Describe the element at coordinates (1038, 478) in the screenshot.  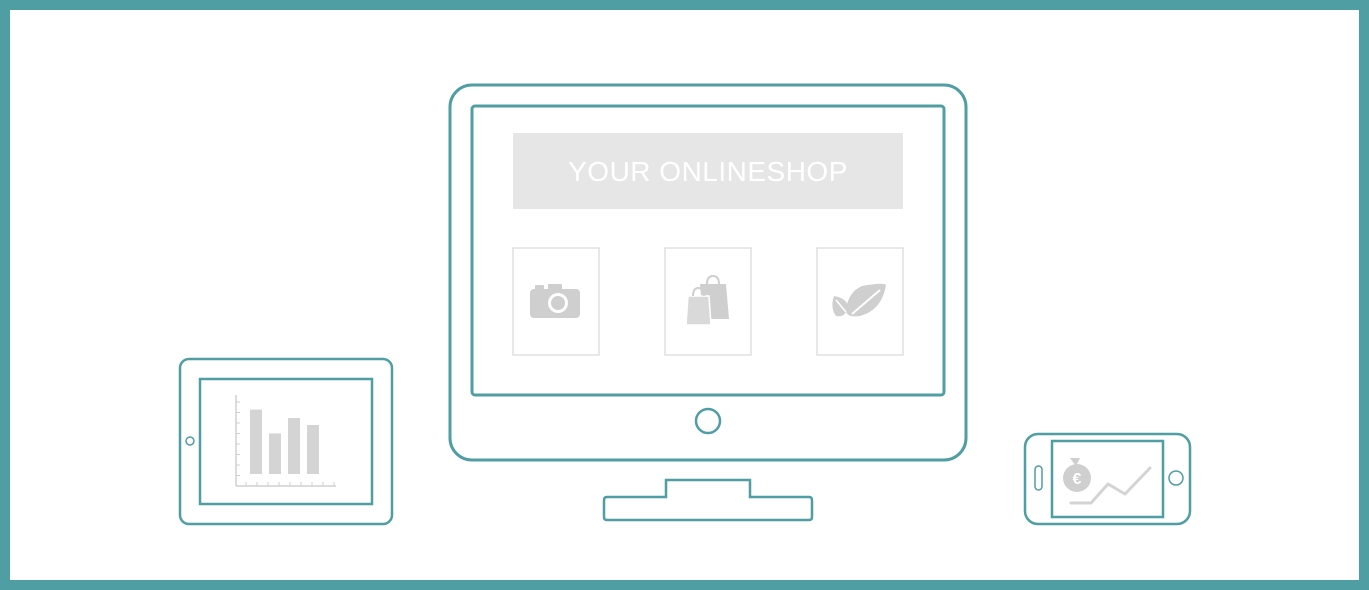
I see `phone-speaker` at that location.